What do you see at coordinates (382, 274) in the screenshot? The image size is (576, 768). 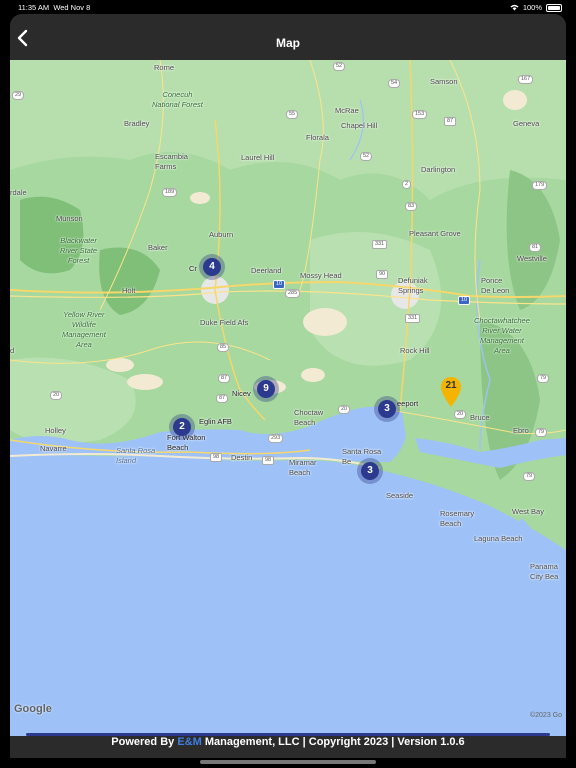 I see `road-shield: 90` at bounding box center [382, 274].